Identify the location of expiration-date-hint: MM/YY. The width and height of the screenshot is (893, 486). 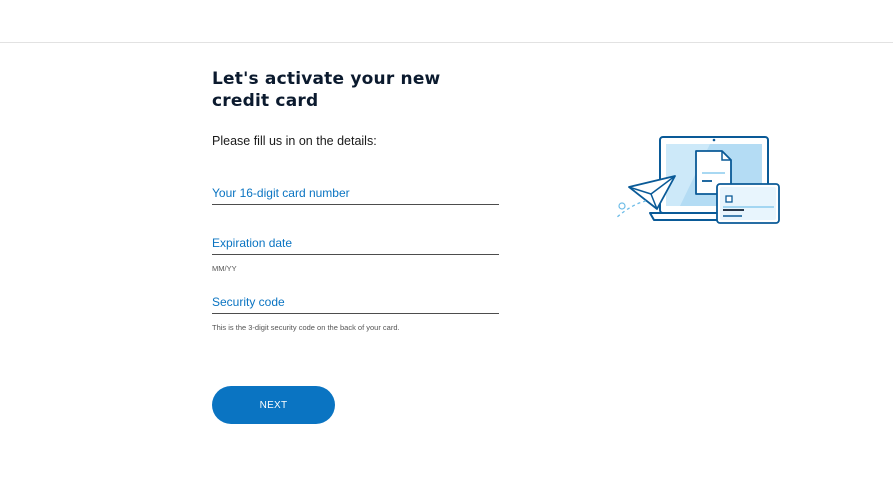
(224, 268).